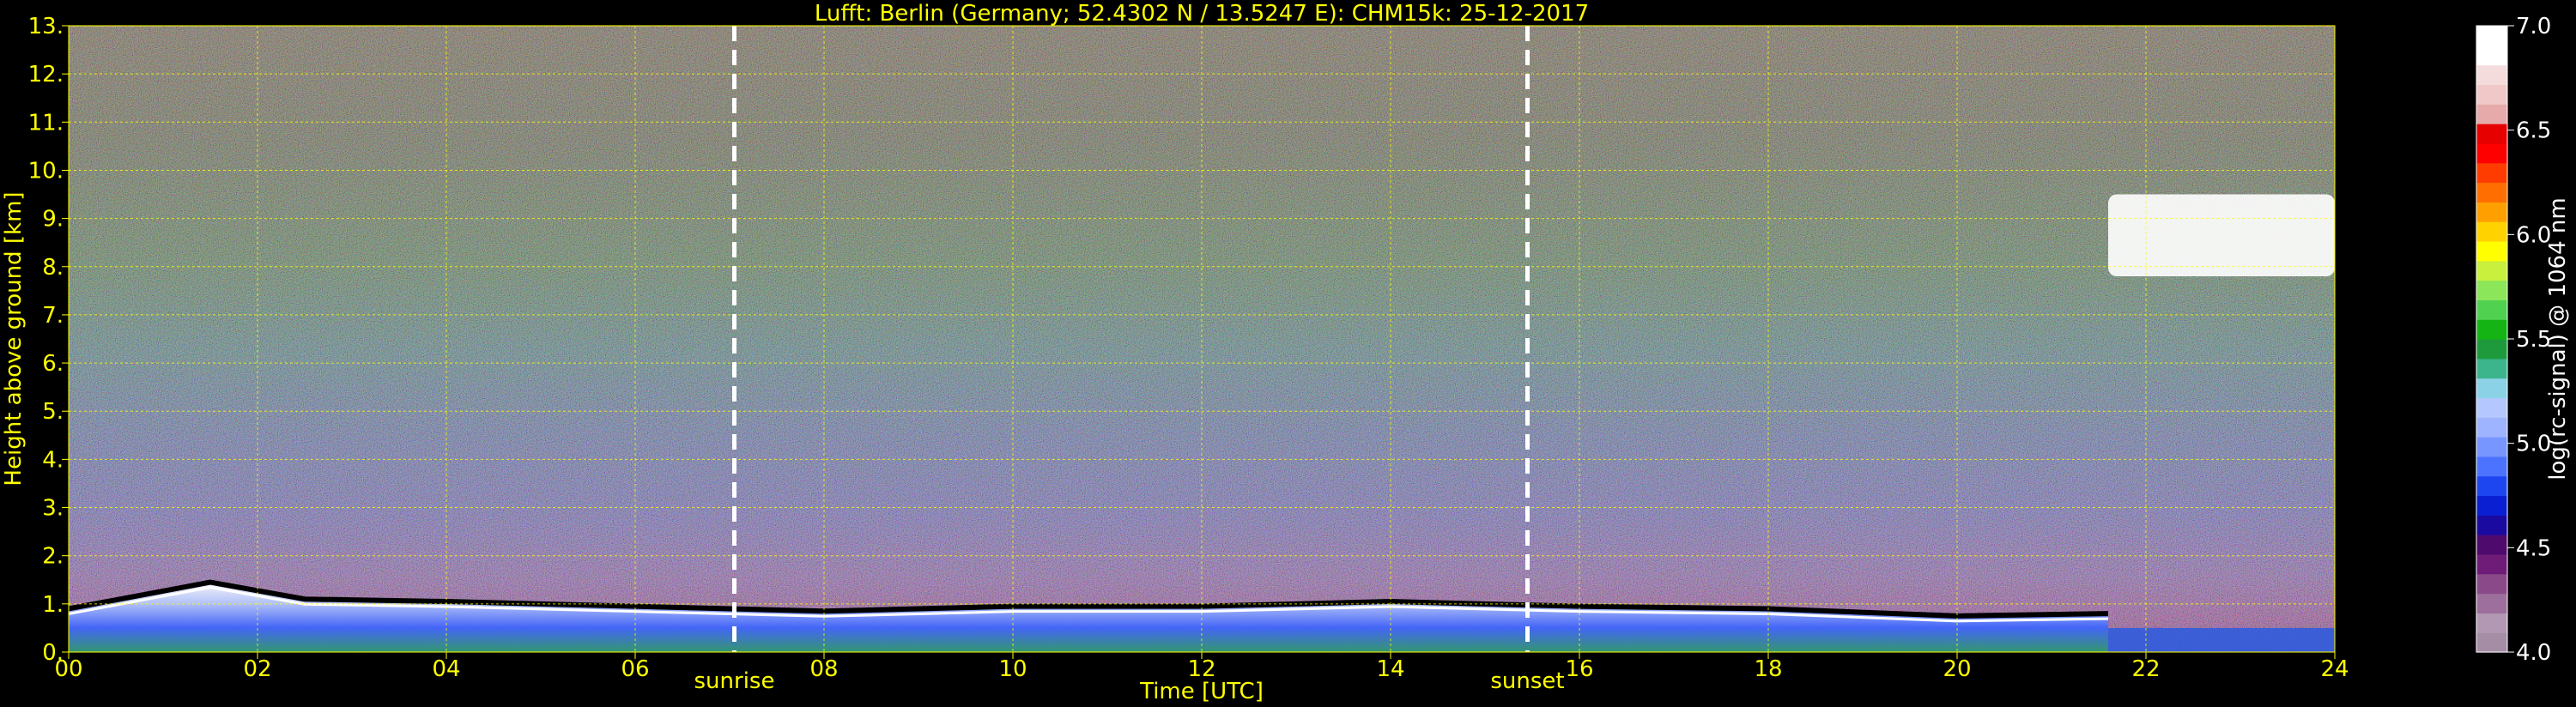 Image resolution: width=2576 pixels, height=707 pixels. I want to click on y-tick-label: 11., so click(46, 123).